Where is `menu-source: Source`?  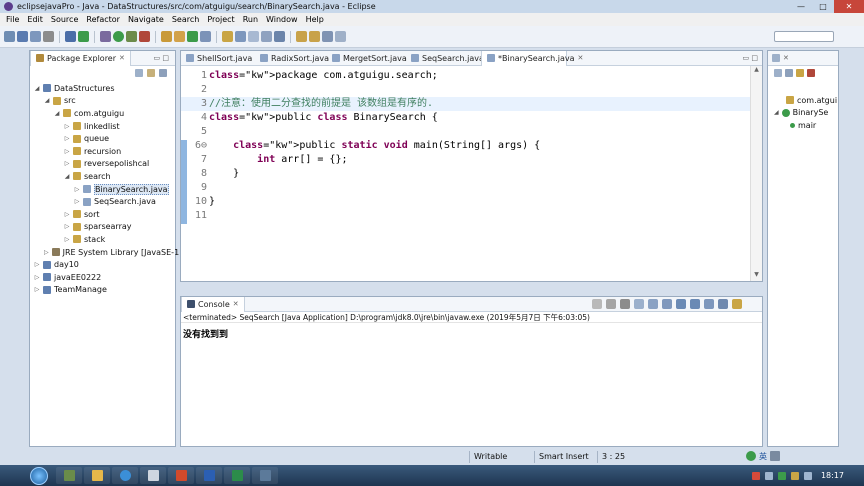 menu-source: Source is located at coordinates (64, 19).